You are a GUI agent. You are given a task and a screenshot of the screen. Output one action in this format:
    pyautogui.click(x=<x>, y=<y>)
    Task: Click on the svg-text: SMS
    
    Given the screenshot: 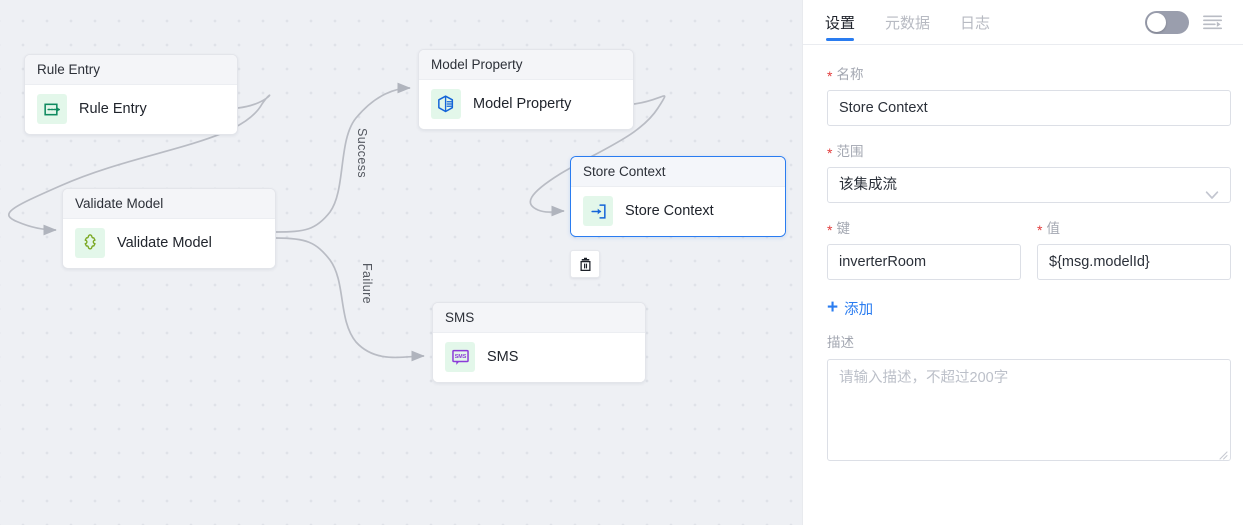 What is the action you would take?
    pyautogui.click(x=460, y=357)
    